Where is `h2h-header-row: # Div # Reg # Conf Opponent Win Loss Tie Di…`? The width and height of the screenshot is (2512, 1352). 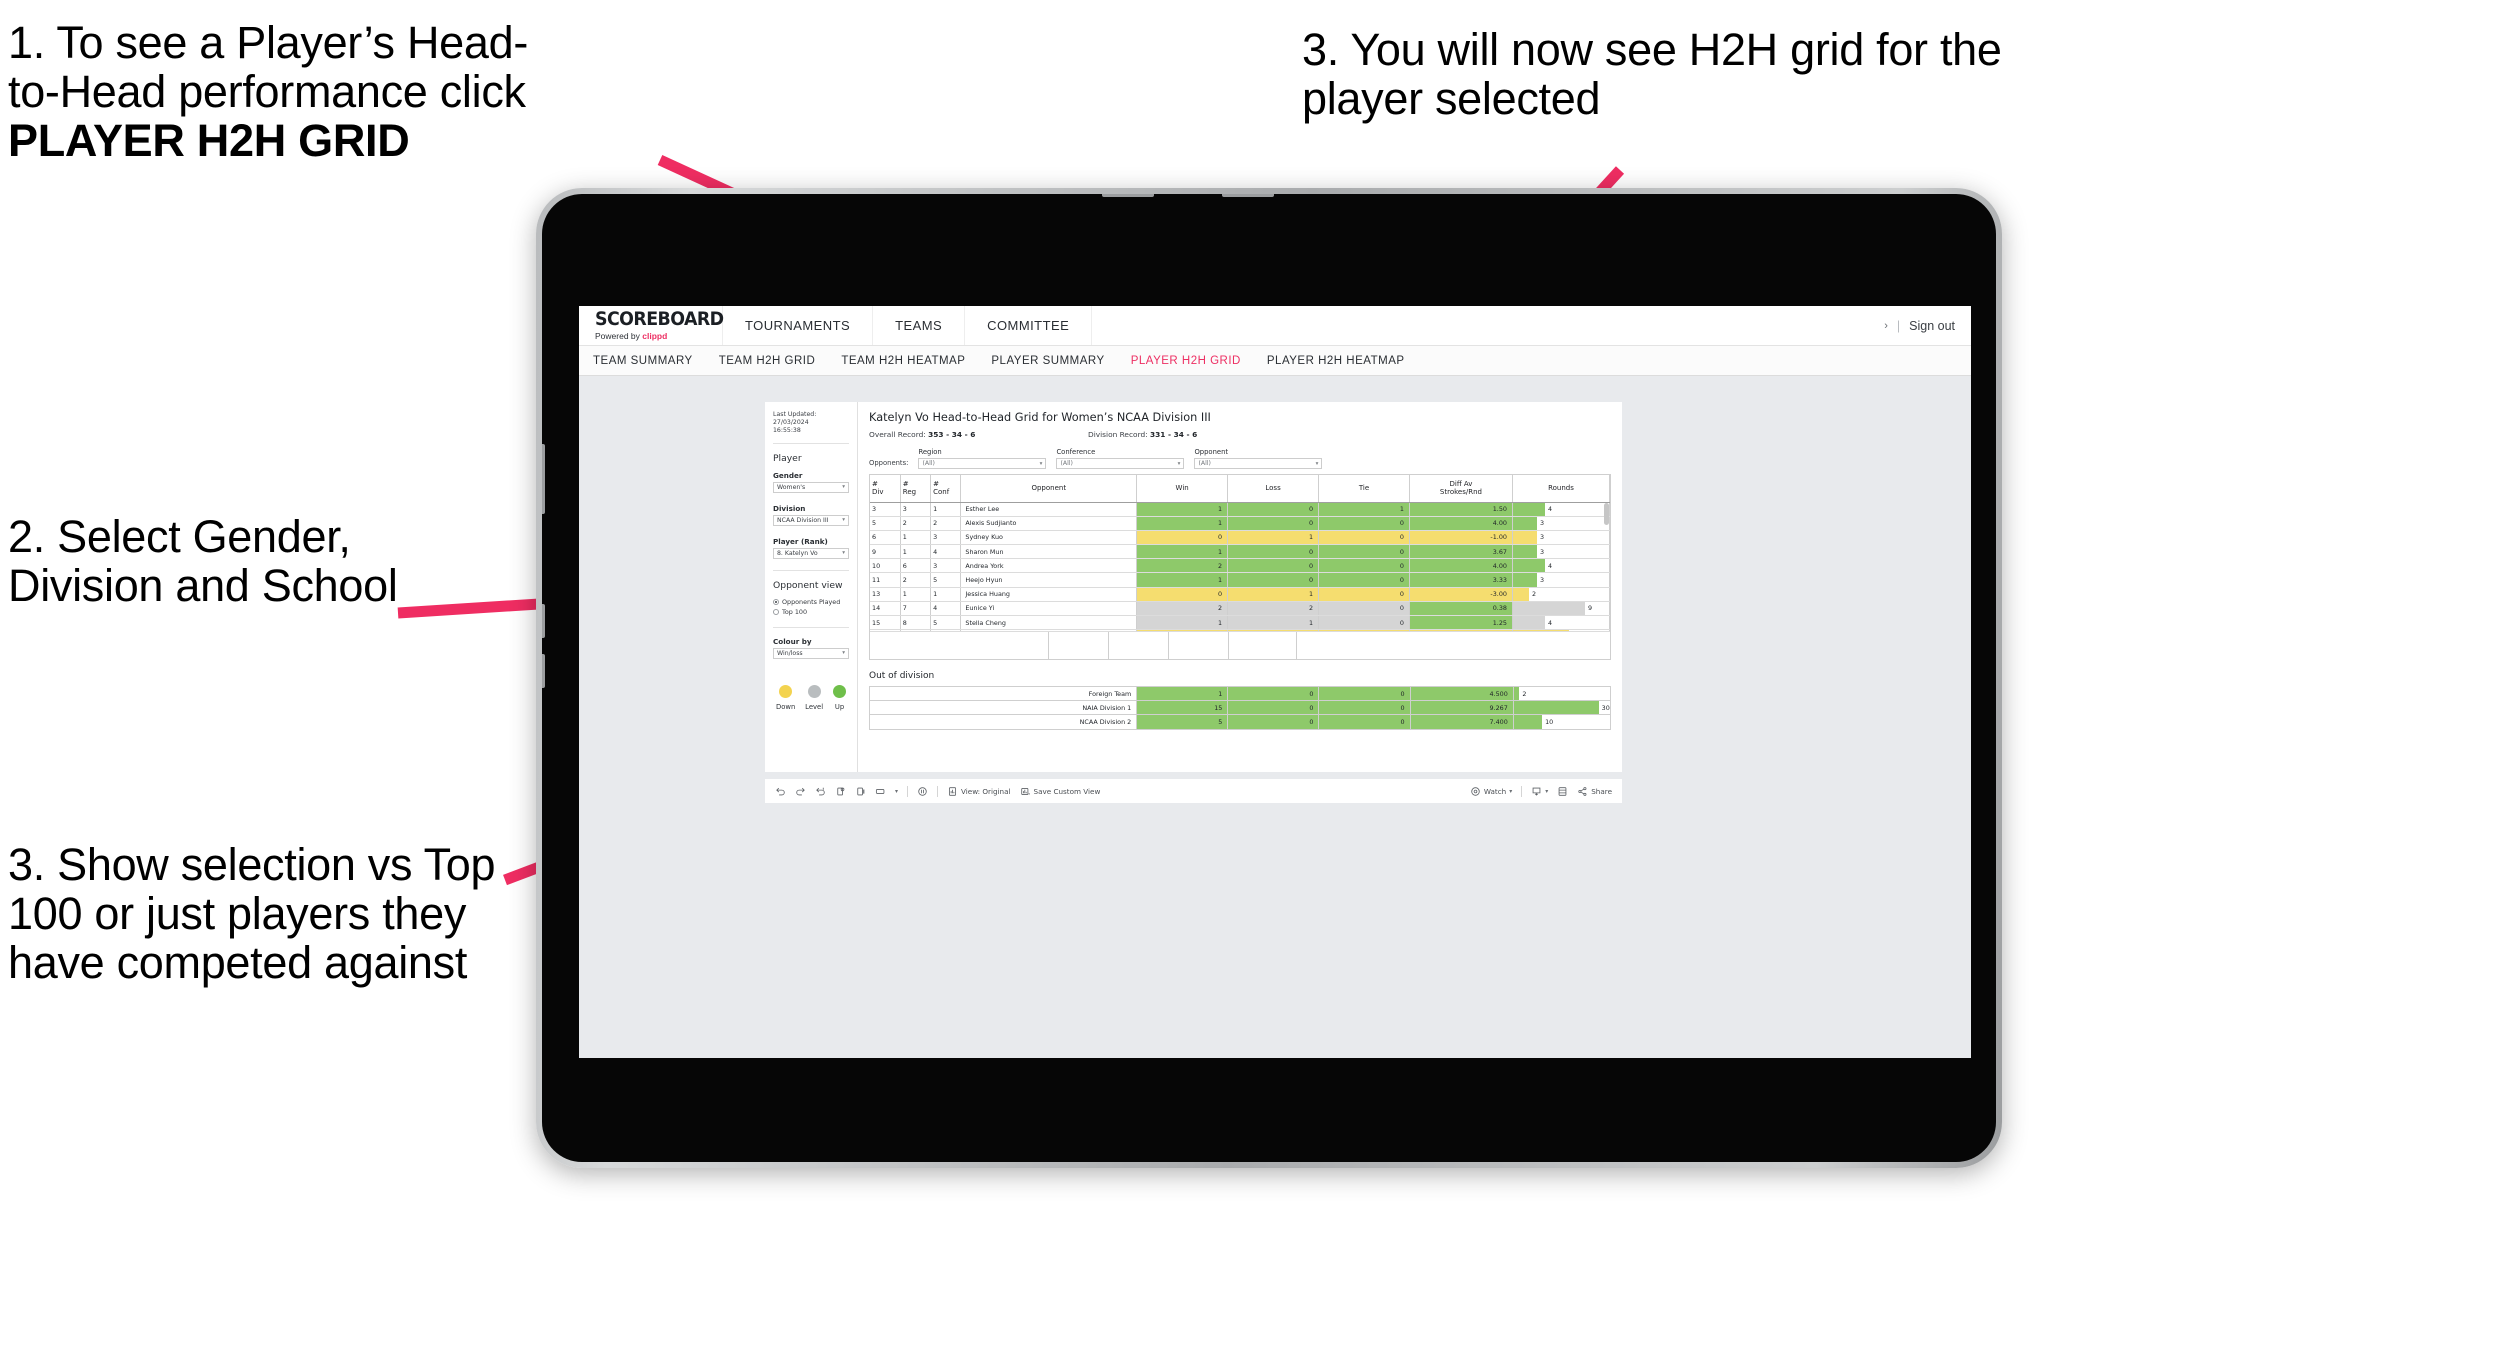 h2h-header-row: # Div # Reg # Conf Opponent Win Loss Tie Di… is located at coordinates (1240, 489).